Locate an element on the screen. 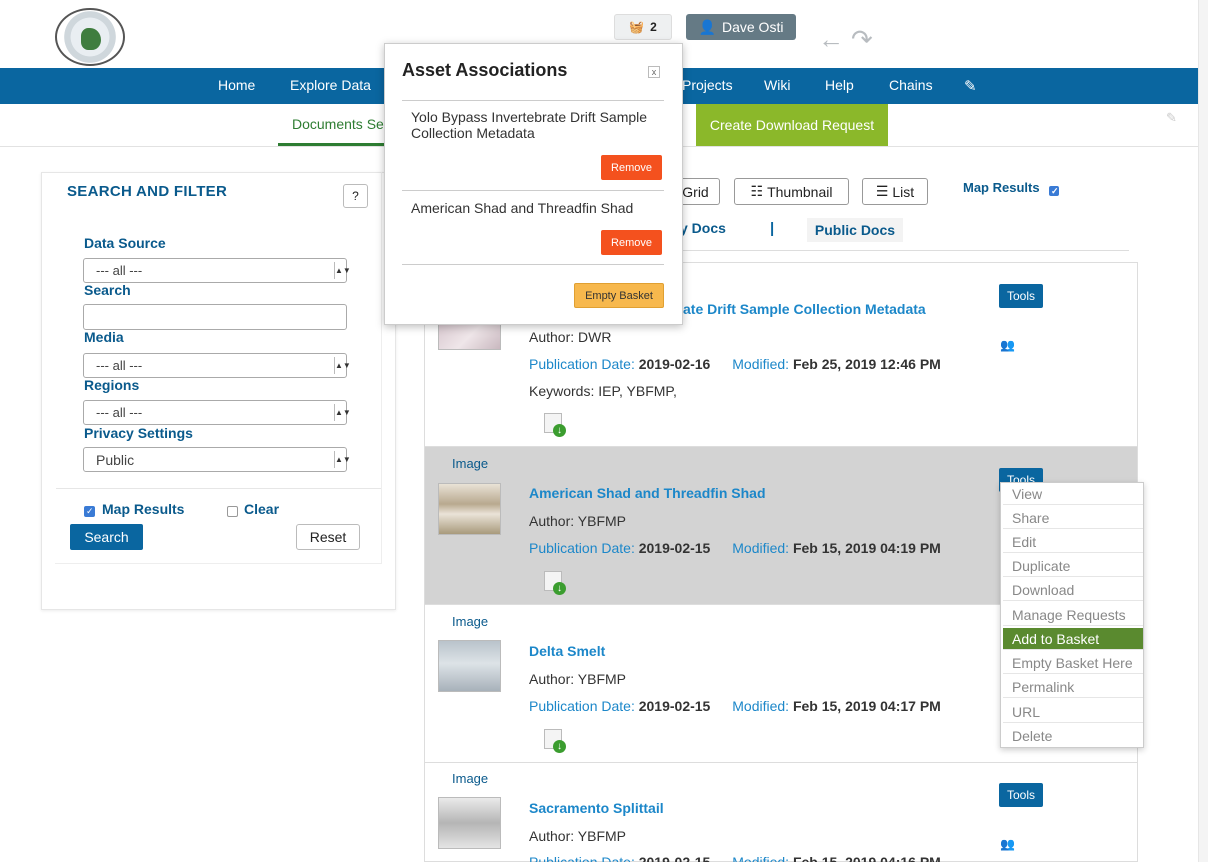  search-filter-title: SEARCH AND FILTER is located at coordinates (147, 191).